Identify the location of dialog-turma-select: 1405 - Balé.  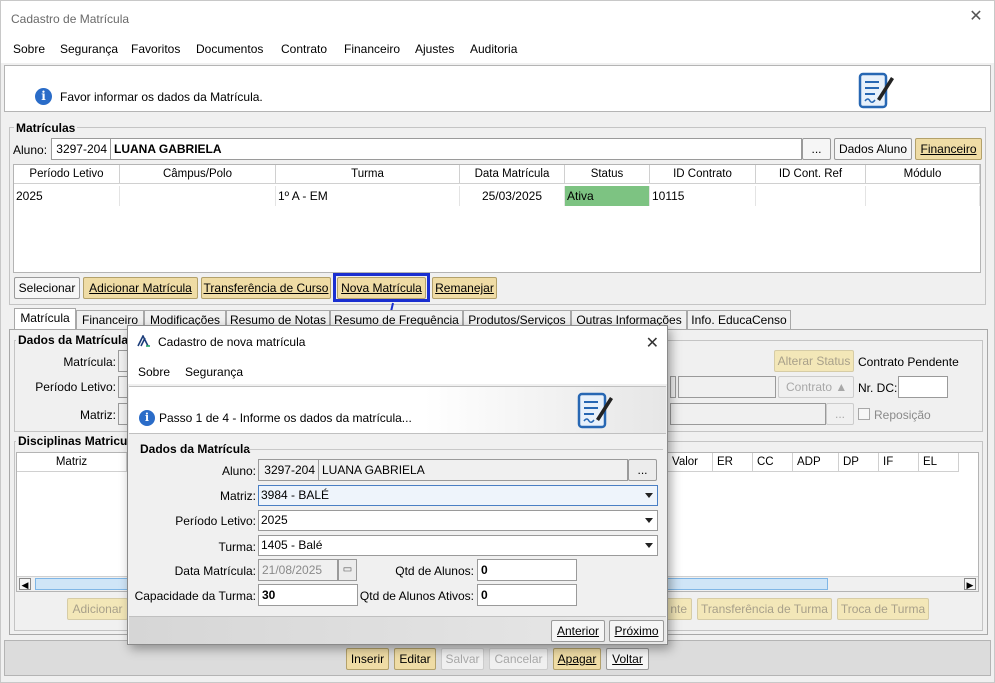
(458, 545).